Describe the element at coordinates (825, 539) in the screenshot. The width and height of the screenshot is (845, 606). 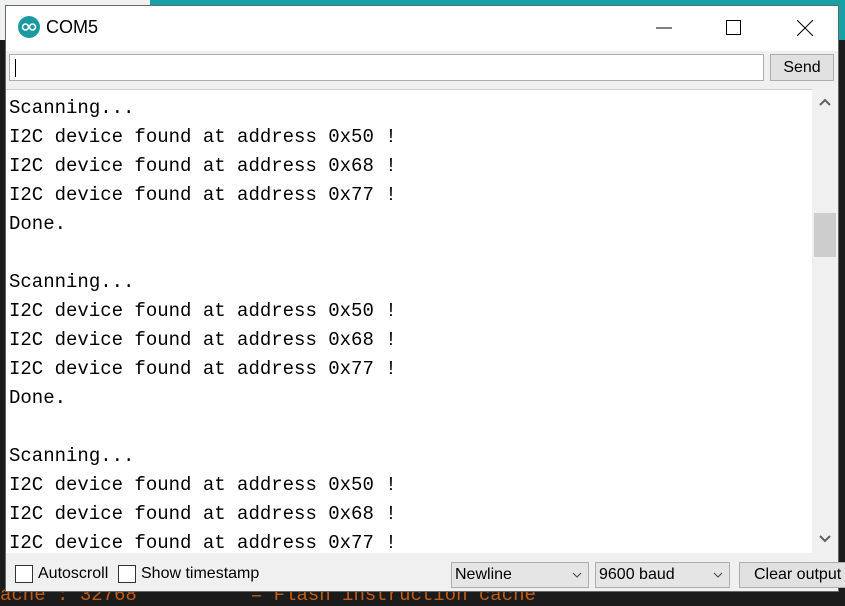
I see `scroll-down-icon` at that location.